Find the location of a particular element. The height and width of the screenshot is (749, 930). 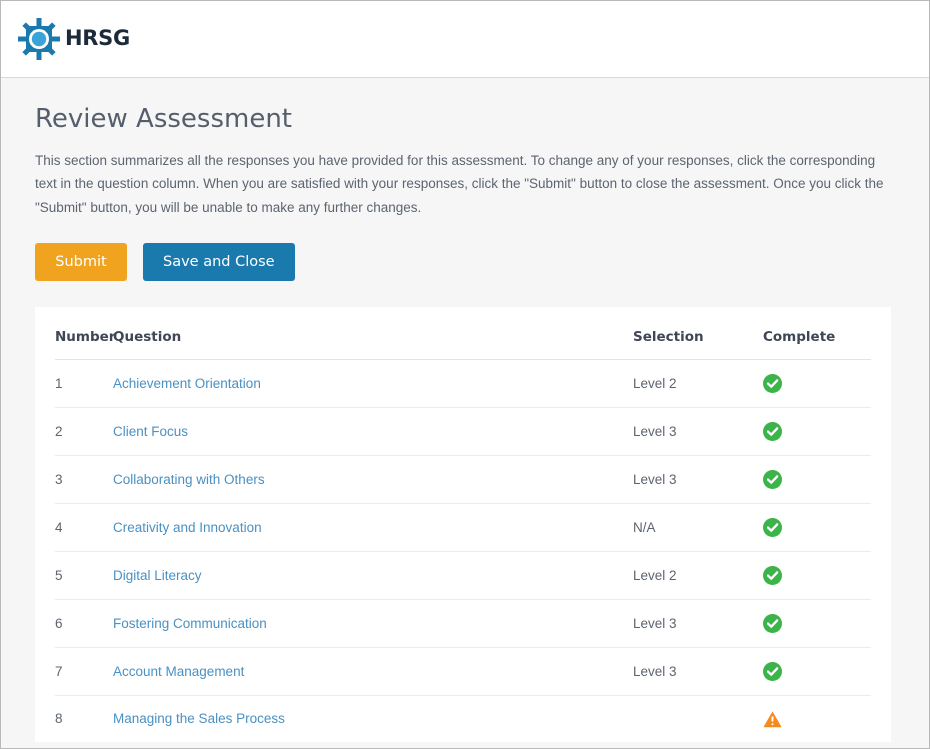

hrsg-logo: HRSG is located at coordinates (73, 39).